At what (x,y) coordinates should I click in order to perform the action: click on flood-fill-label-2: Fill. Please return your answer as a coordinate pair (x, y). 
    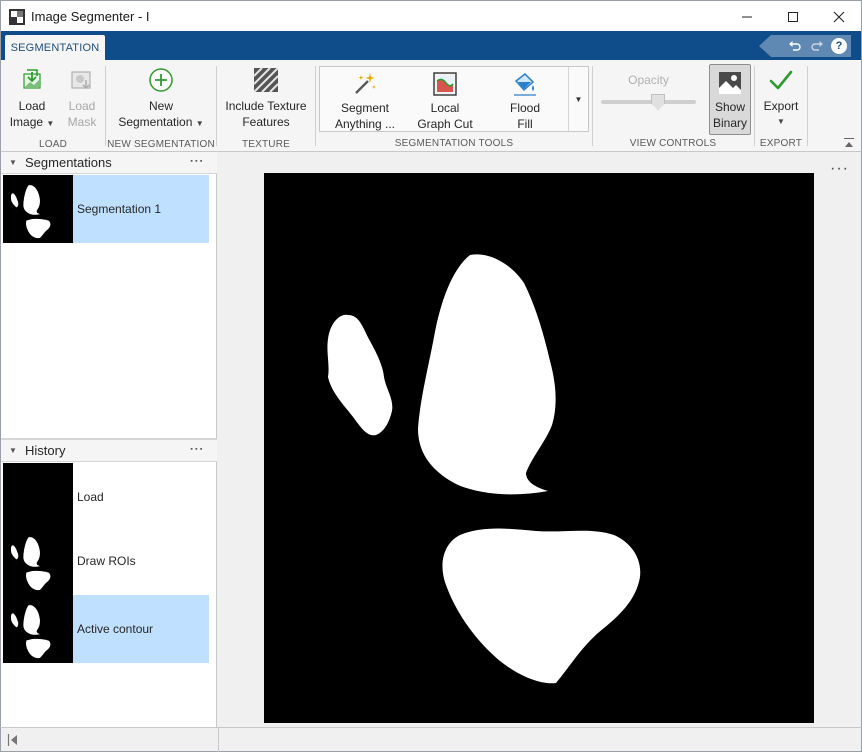
    Looking at the image, I should click on (525, 124).